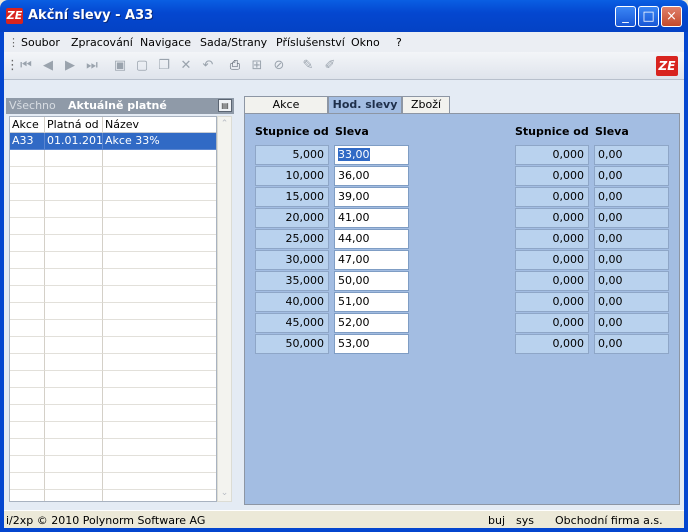  What do you see at coordinates (48, 66) in the screenshot?
I see `prev-record-icon: ◀` at bounding box center [48, 66].